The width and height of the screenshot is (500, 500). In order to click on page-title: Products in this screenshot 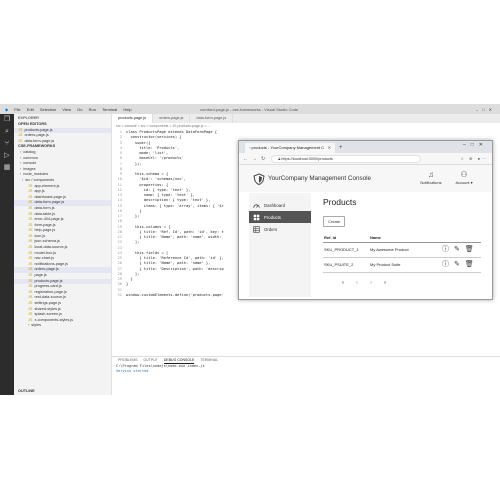, I will do `click(340, 202)`.